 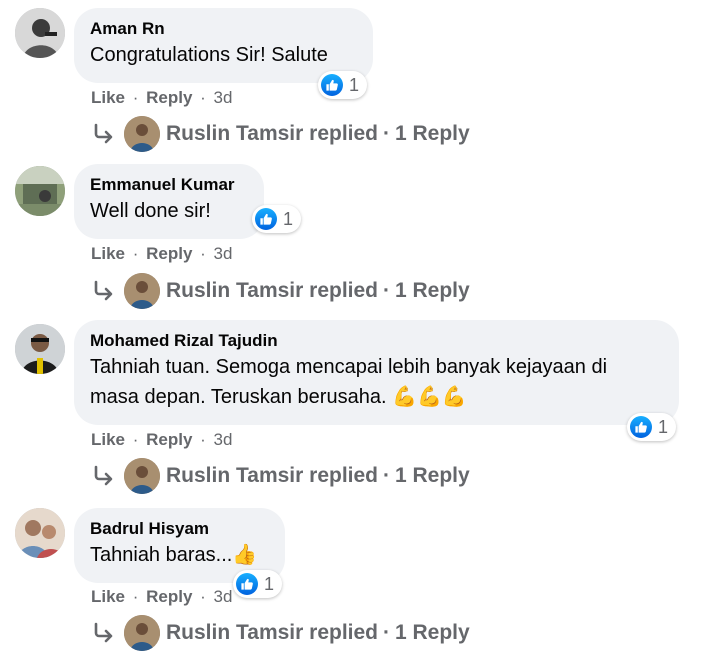 I want to click on comment-bubble: Emmanuel Kumar Well done sir!, so click(x=169, y=201).